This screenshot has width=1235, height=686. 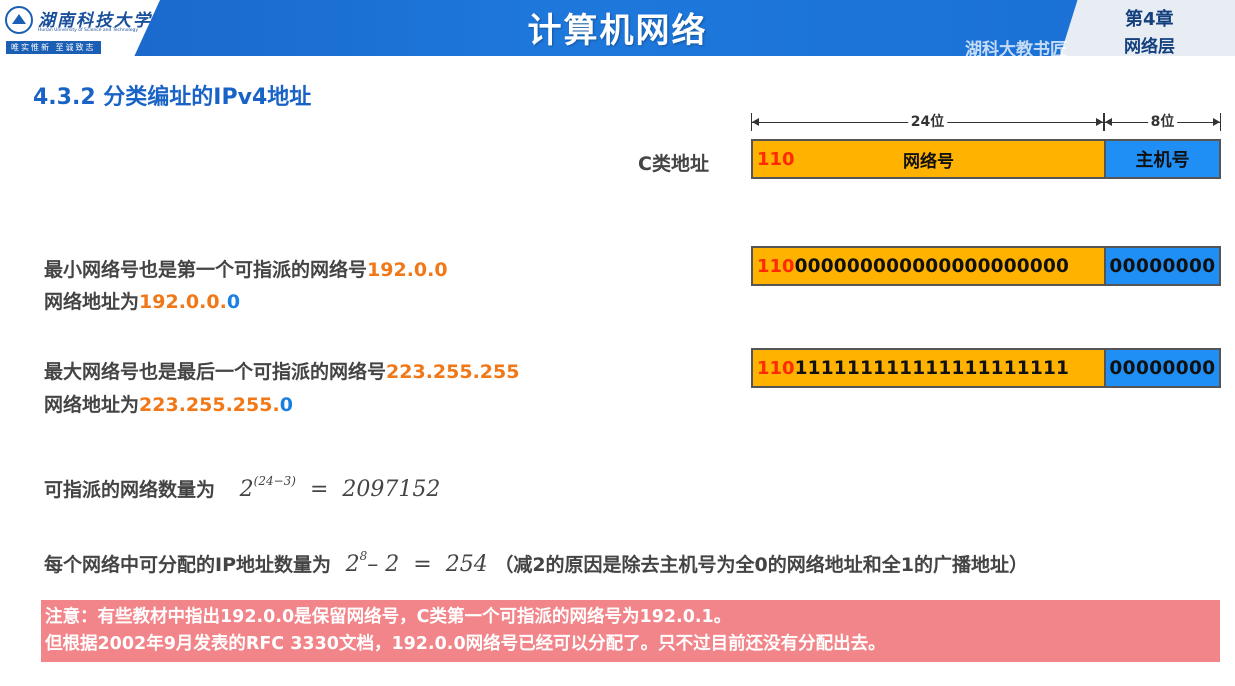 I want to click on network-segment: 110 111111111111111111111, so click(x=929, y=368).